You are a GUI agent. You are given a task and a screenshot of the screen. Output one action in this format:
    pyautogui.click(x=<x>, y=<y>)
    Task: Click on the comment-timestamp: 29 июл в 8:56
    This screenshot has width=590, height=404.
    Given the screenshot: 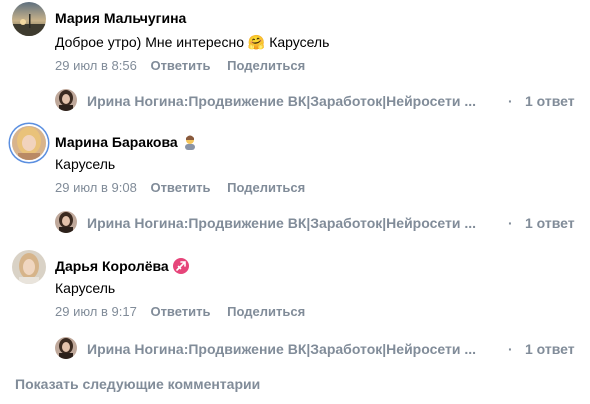 What is the action you would take?
    pyautogui.click(x=96, y=65)
    